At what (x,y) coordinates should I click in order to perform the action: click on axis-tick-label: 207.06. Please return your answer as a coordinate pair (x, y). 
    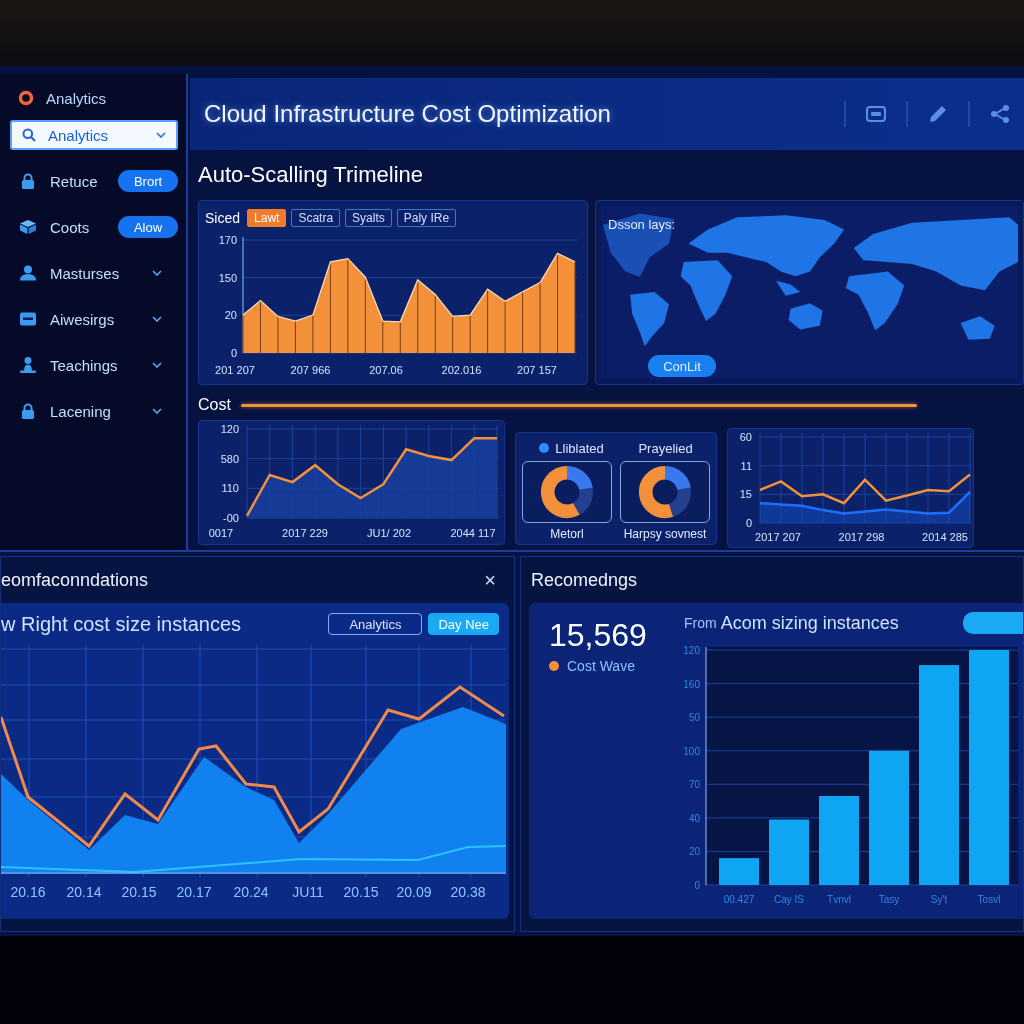
    Looking at the image, I should click on (386, 370).